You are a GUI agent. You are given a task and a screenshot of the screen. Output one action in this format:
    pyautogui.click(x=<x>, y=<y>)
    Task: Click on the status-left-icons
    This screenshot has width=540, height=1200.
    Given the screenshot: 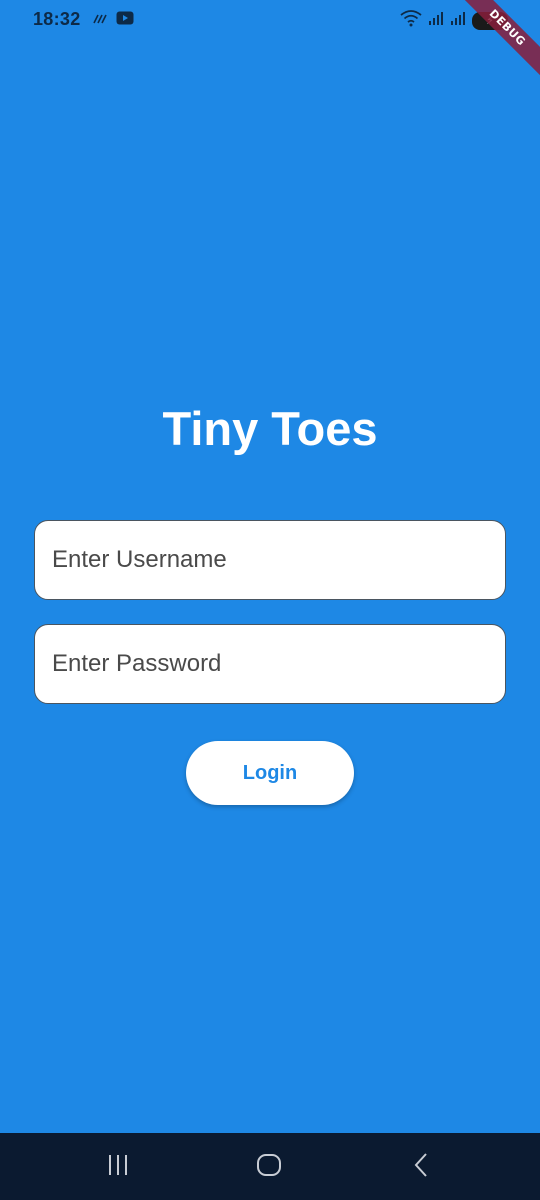 What is the action you would take?
    pyautogui.click(x=113, y=20)
    